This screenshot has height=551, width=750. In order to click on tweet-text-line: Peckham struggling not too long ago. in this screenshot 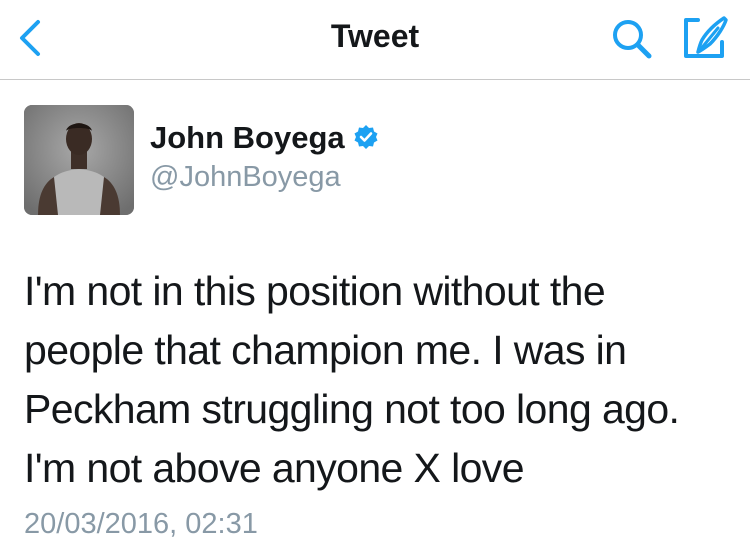, I will do `click(352, 409)`.